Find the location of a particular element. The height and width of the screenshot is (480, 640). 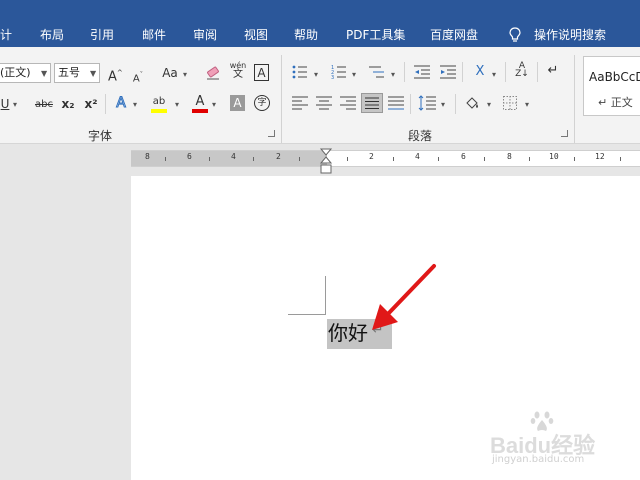

font-group-label: 字体 is located at coordinates (100, 136).